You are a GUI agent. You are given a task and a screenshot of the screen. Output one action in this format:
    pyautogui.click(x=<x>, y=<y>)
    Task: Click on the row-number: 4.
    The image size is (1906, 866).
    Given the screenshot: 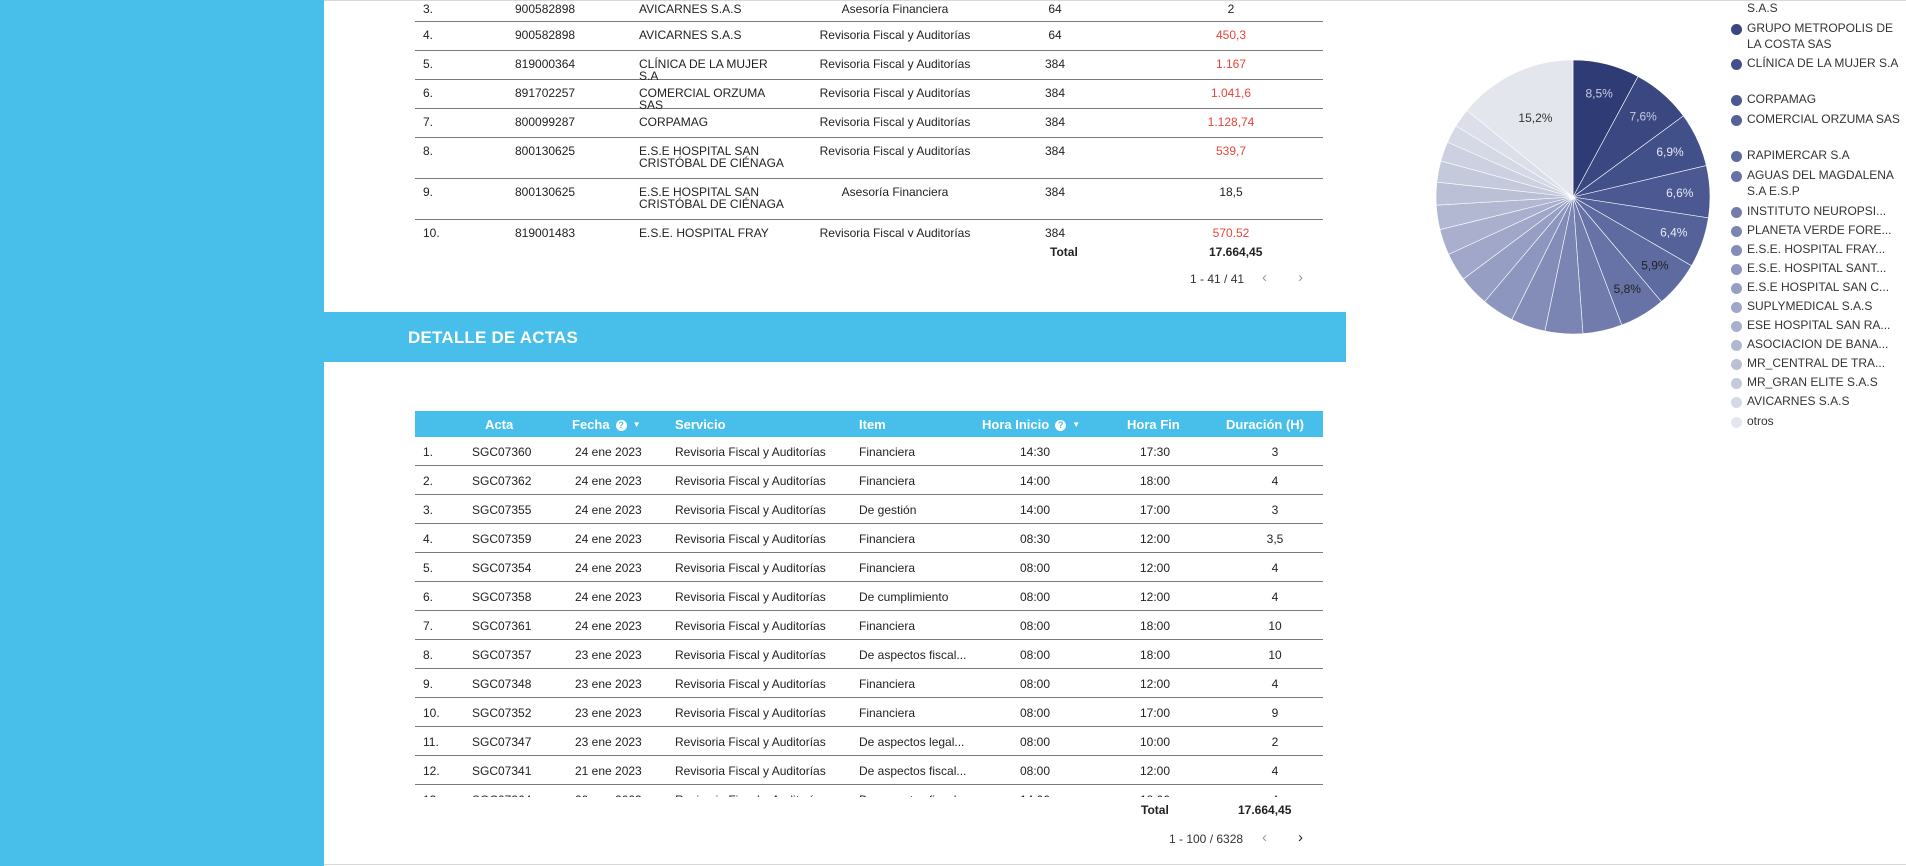 What is the action you would take?
    pyautogui.click(x=428, y=35)
    